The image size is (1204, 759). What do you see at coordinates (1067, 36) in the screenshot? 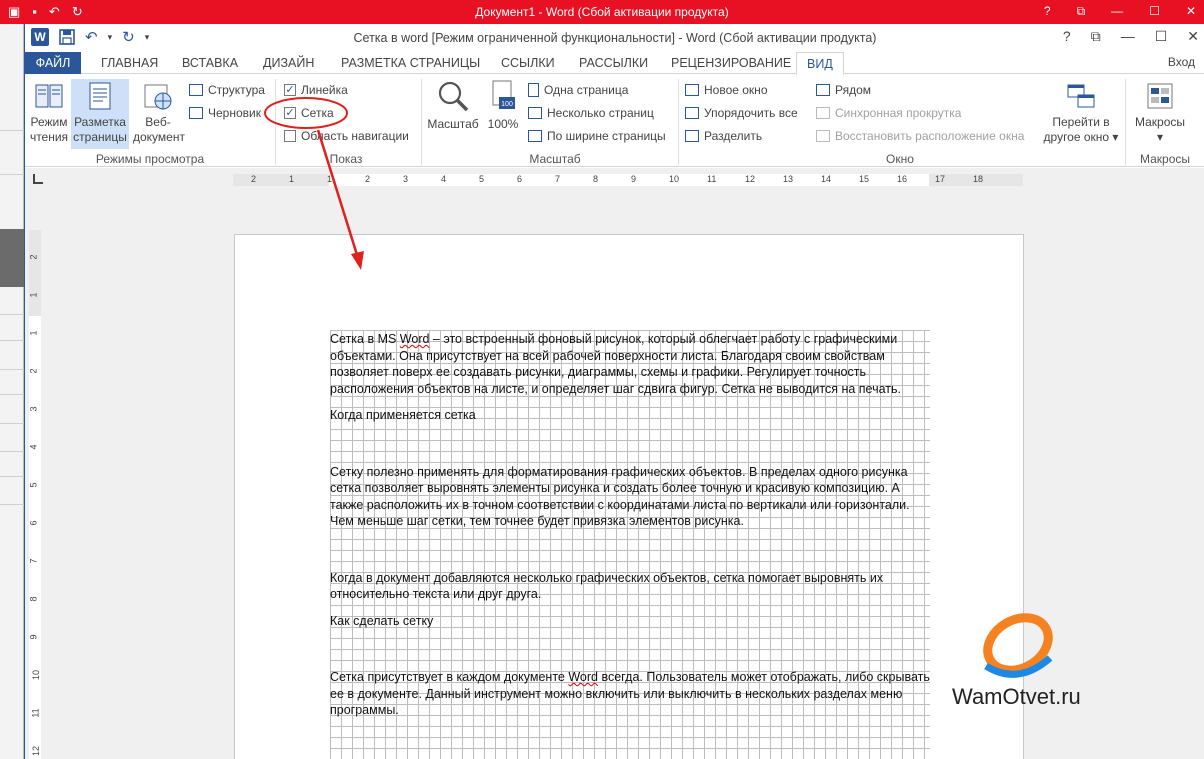
I see `help-button: ?` at bounding box center [1067, 36].